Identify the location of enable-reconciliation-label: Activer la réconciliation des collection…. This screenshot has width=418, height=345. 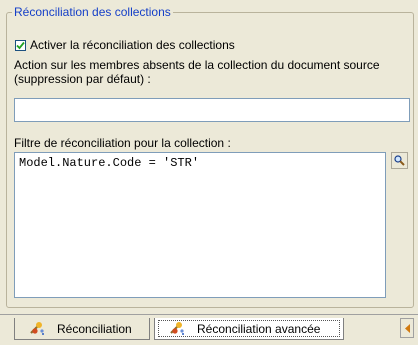
(132, 45).